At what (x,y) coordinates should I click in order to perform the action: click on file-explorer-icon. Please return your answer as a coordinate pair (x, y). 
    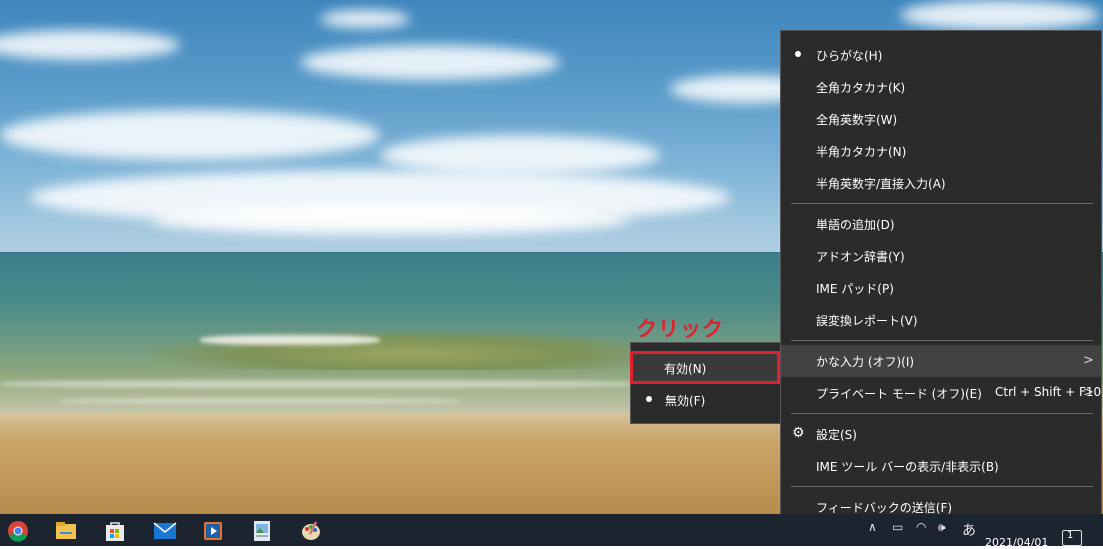
    Looking at the image, I should click on (66, 531).